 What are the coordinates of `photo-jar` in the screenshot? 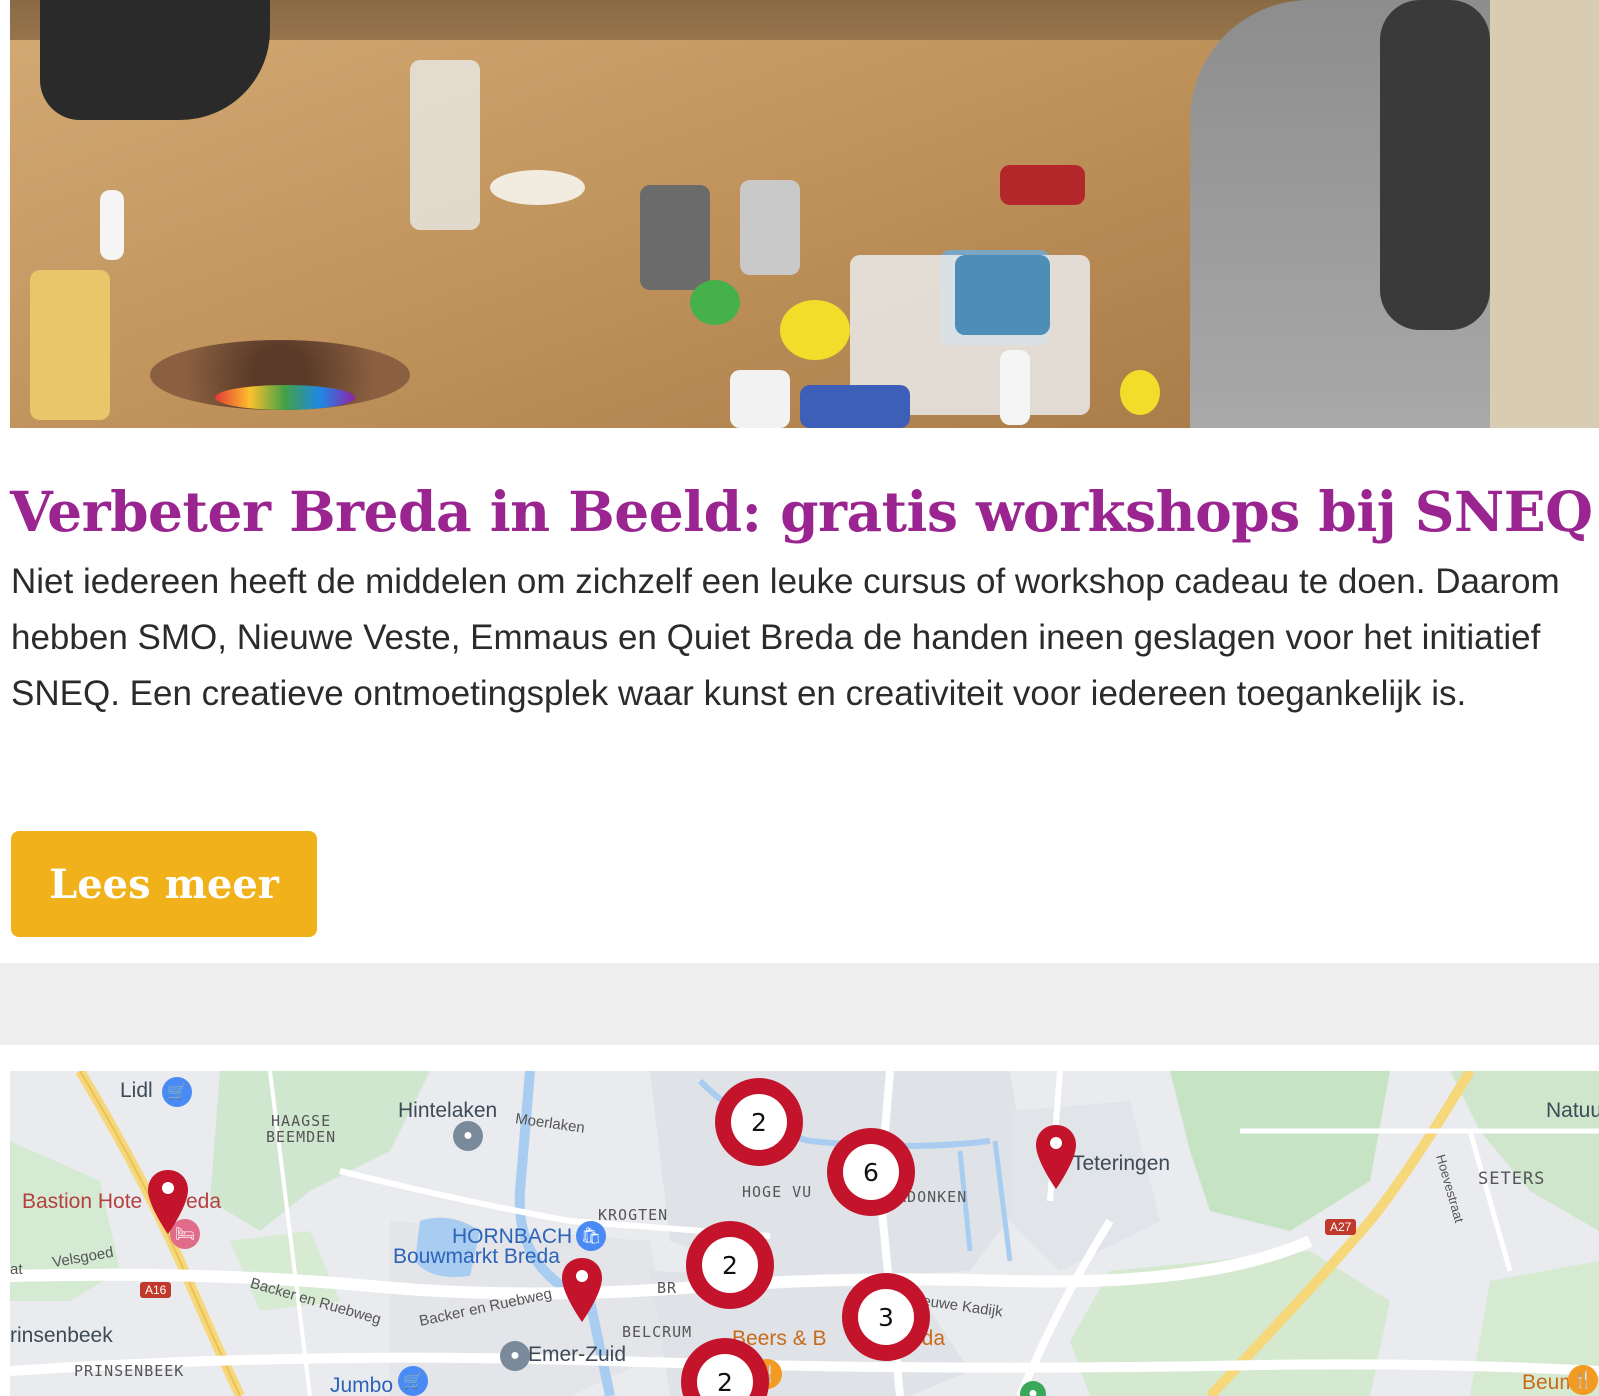 It's located at (70, 345).